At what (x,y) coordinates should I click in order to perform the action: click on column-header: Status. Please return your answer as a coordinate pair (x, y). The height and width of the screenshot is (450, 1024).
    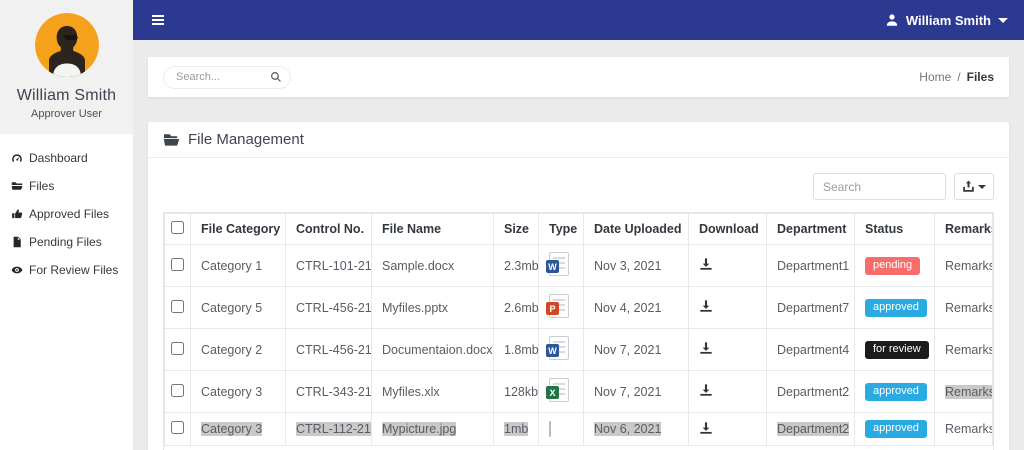
    Looking at the image, I should click on (894, 229).